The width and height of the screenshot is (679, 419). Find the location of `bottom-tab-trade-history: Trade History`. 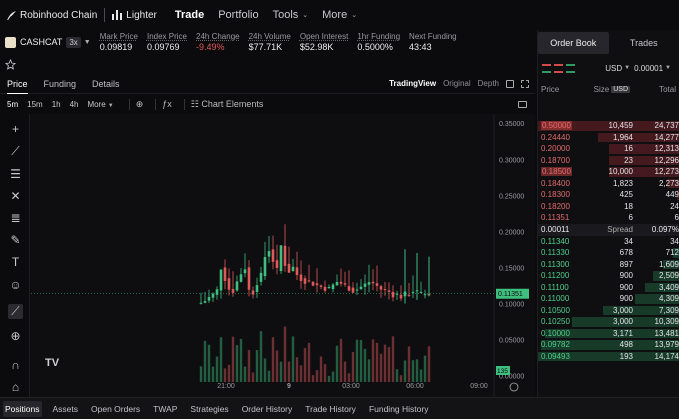

bottom-tab-trade-history: Trade History is located at coordinates (330, 409).